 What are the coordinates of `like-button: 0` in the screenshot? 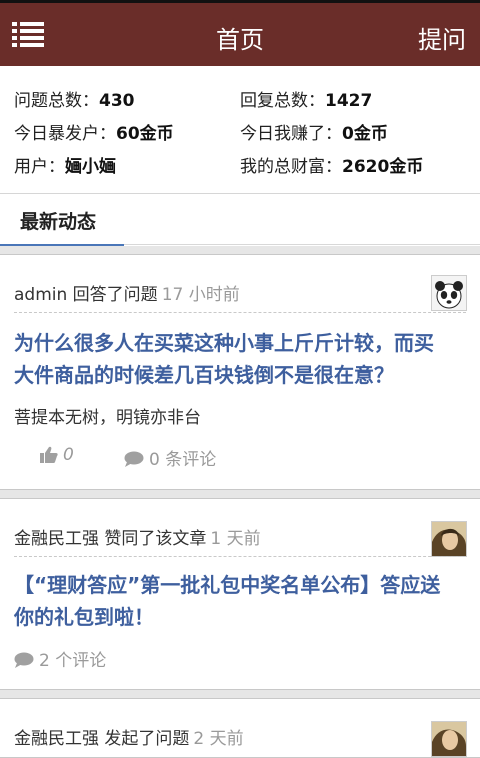 It's located at (57, 456).